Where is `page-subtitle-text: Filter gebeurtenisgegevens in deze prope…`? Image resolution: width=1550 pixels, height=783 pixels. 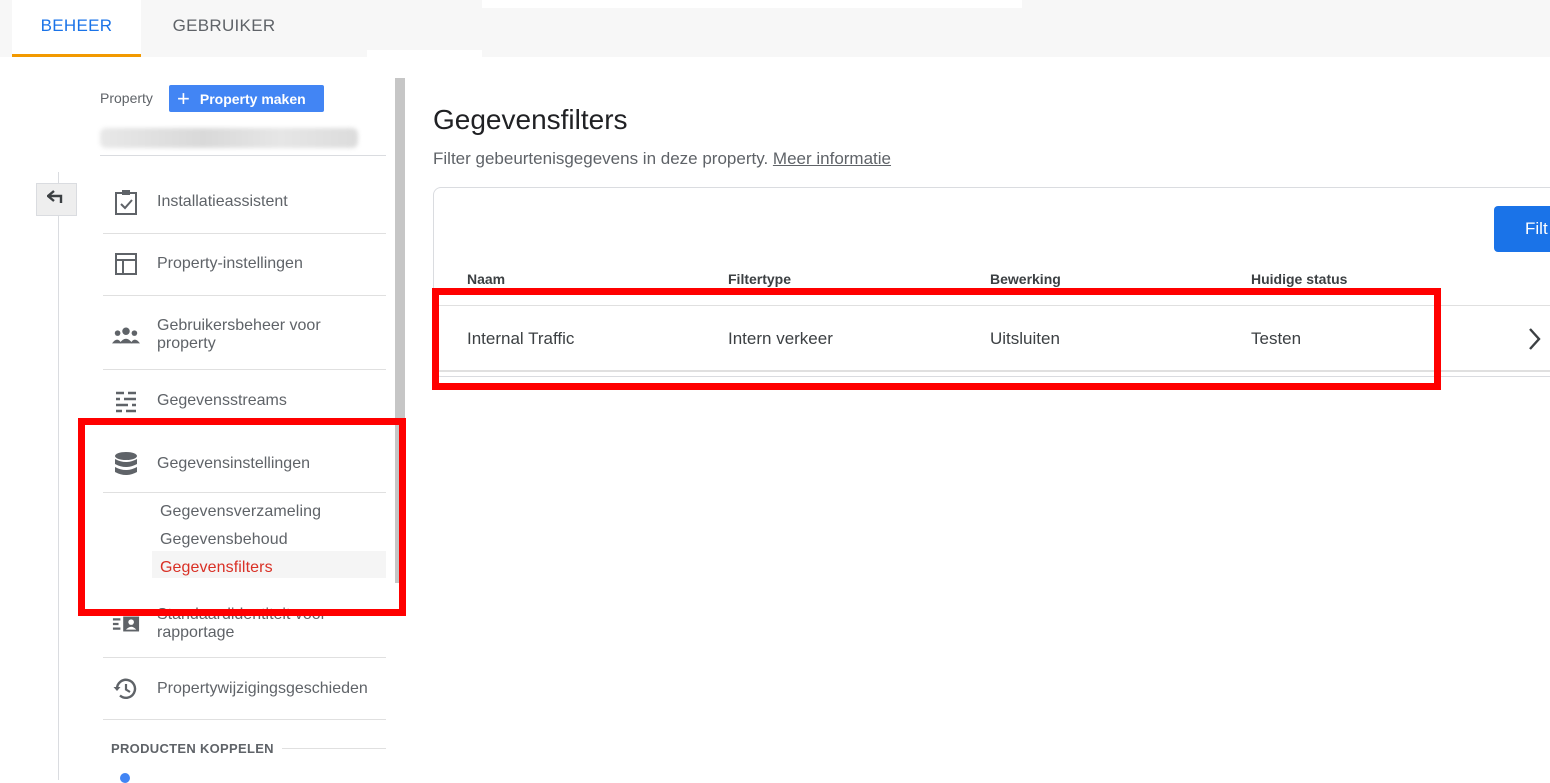 page-subtitle-text: Filter gebeurtenisgegevens in deze prope… is located at coordinates (601, 158).